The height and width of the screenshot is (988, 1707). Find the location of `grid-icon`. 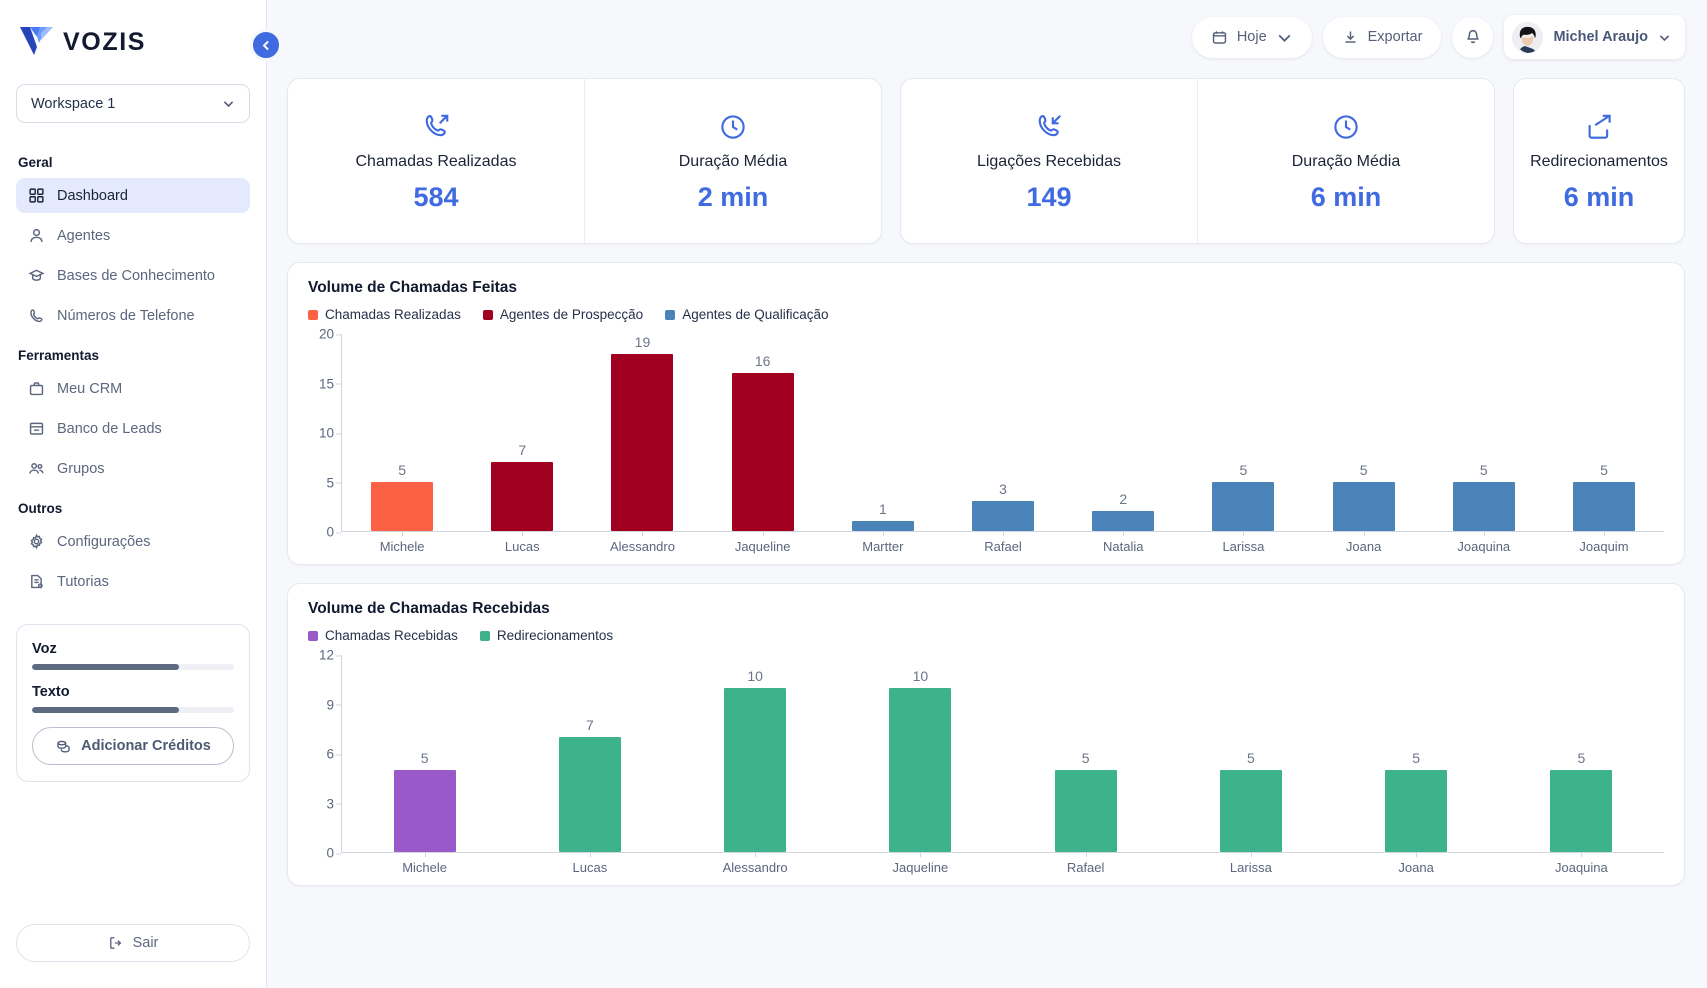

grid-icon is located at coordinates (36, 195).